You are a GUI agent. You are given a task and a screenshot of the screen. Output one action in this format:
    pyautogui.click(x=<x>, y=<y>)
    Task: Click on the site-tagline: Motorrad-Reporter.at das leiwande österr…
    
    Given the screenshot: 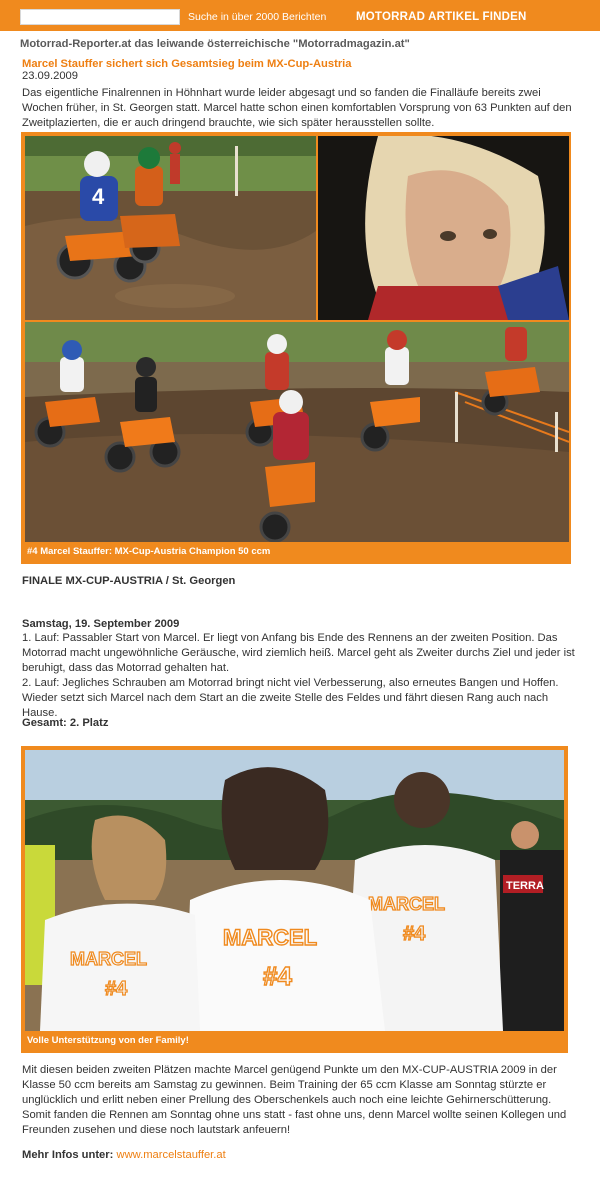 What is the action you would take?
    pyautogui.click(x=215, y=44)
    